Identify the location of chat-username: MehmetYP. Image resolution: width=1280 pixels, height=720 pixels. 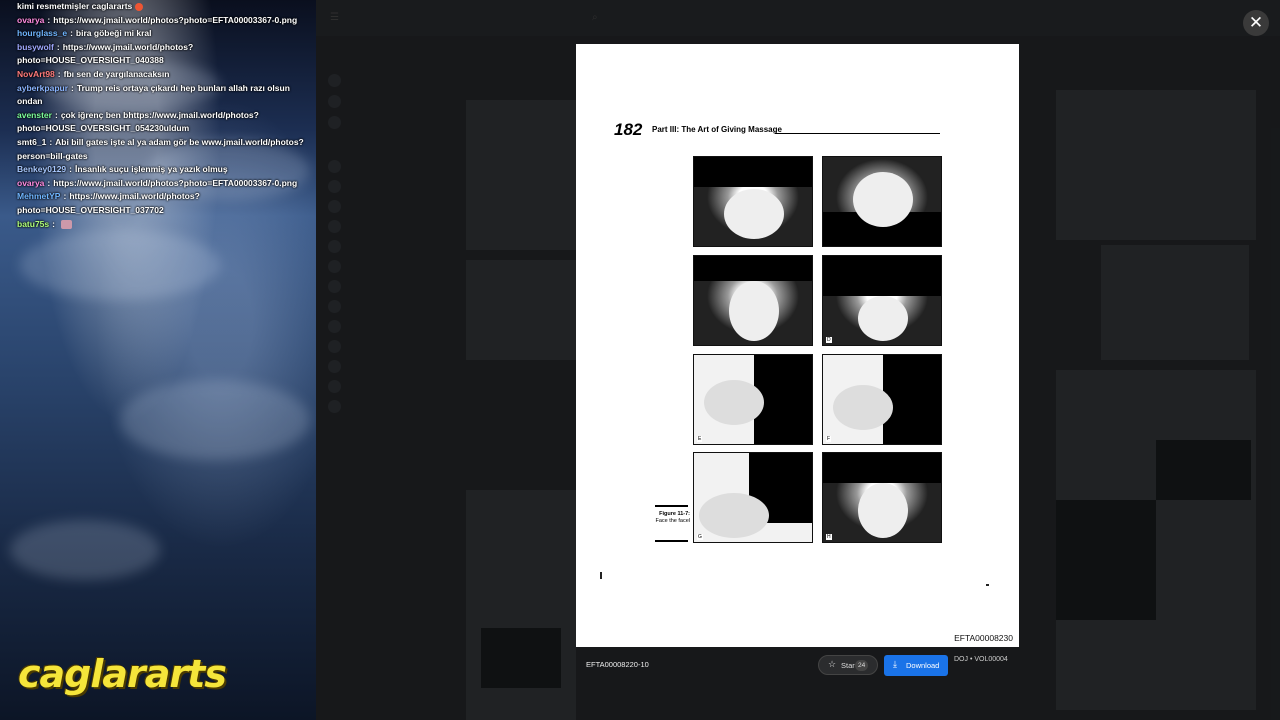
(38, 196).